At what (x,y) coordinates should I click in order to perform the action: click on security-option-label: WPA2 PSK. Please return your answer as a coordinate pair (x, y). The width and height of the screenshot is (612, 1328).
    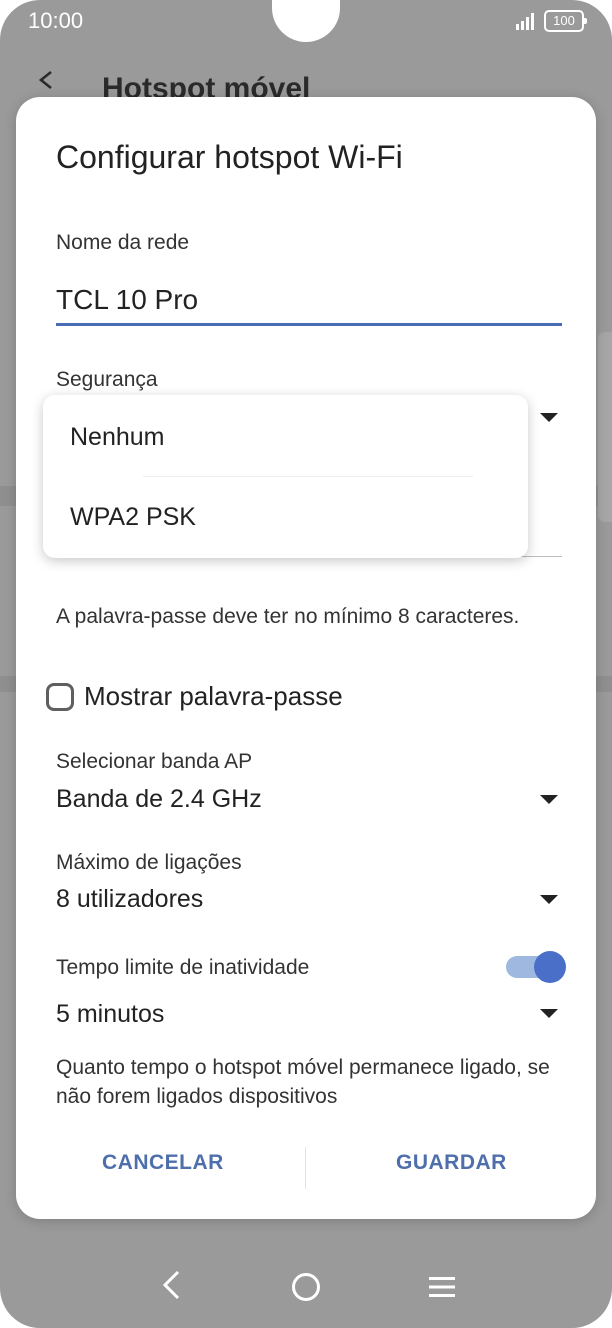
    Looking at the image, I should click on (133, 517).